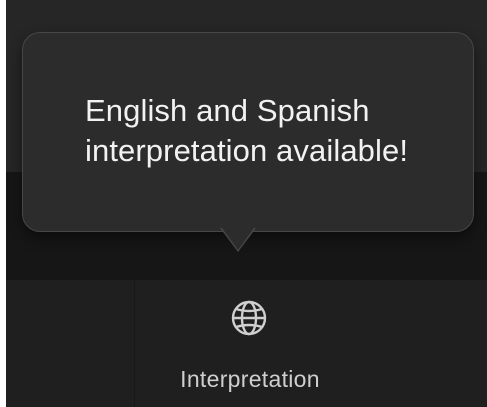  Describe the element at coordinates (227, 110) in the screenshot. I see `tooltip-line-1: English and Spanish` at that location.